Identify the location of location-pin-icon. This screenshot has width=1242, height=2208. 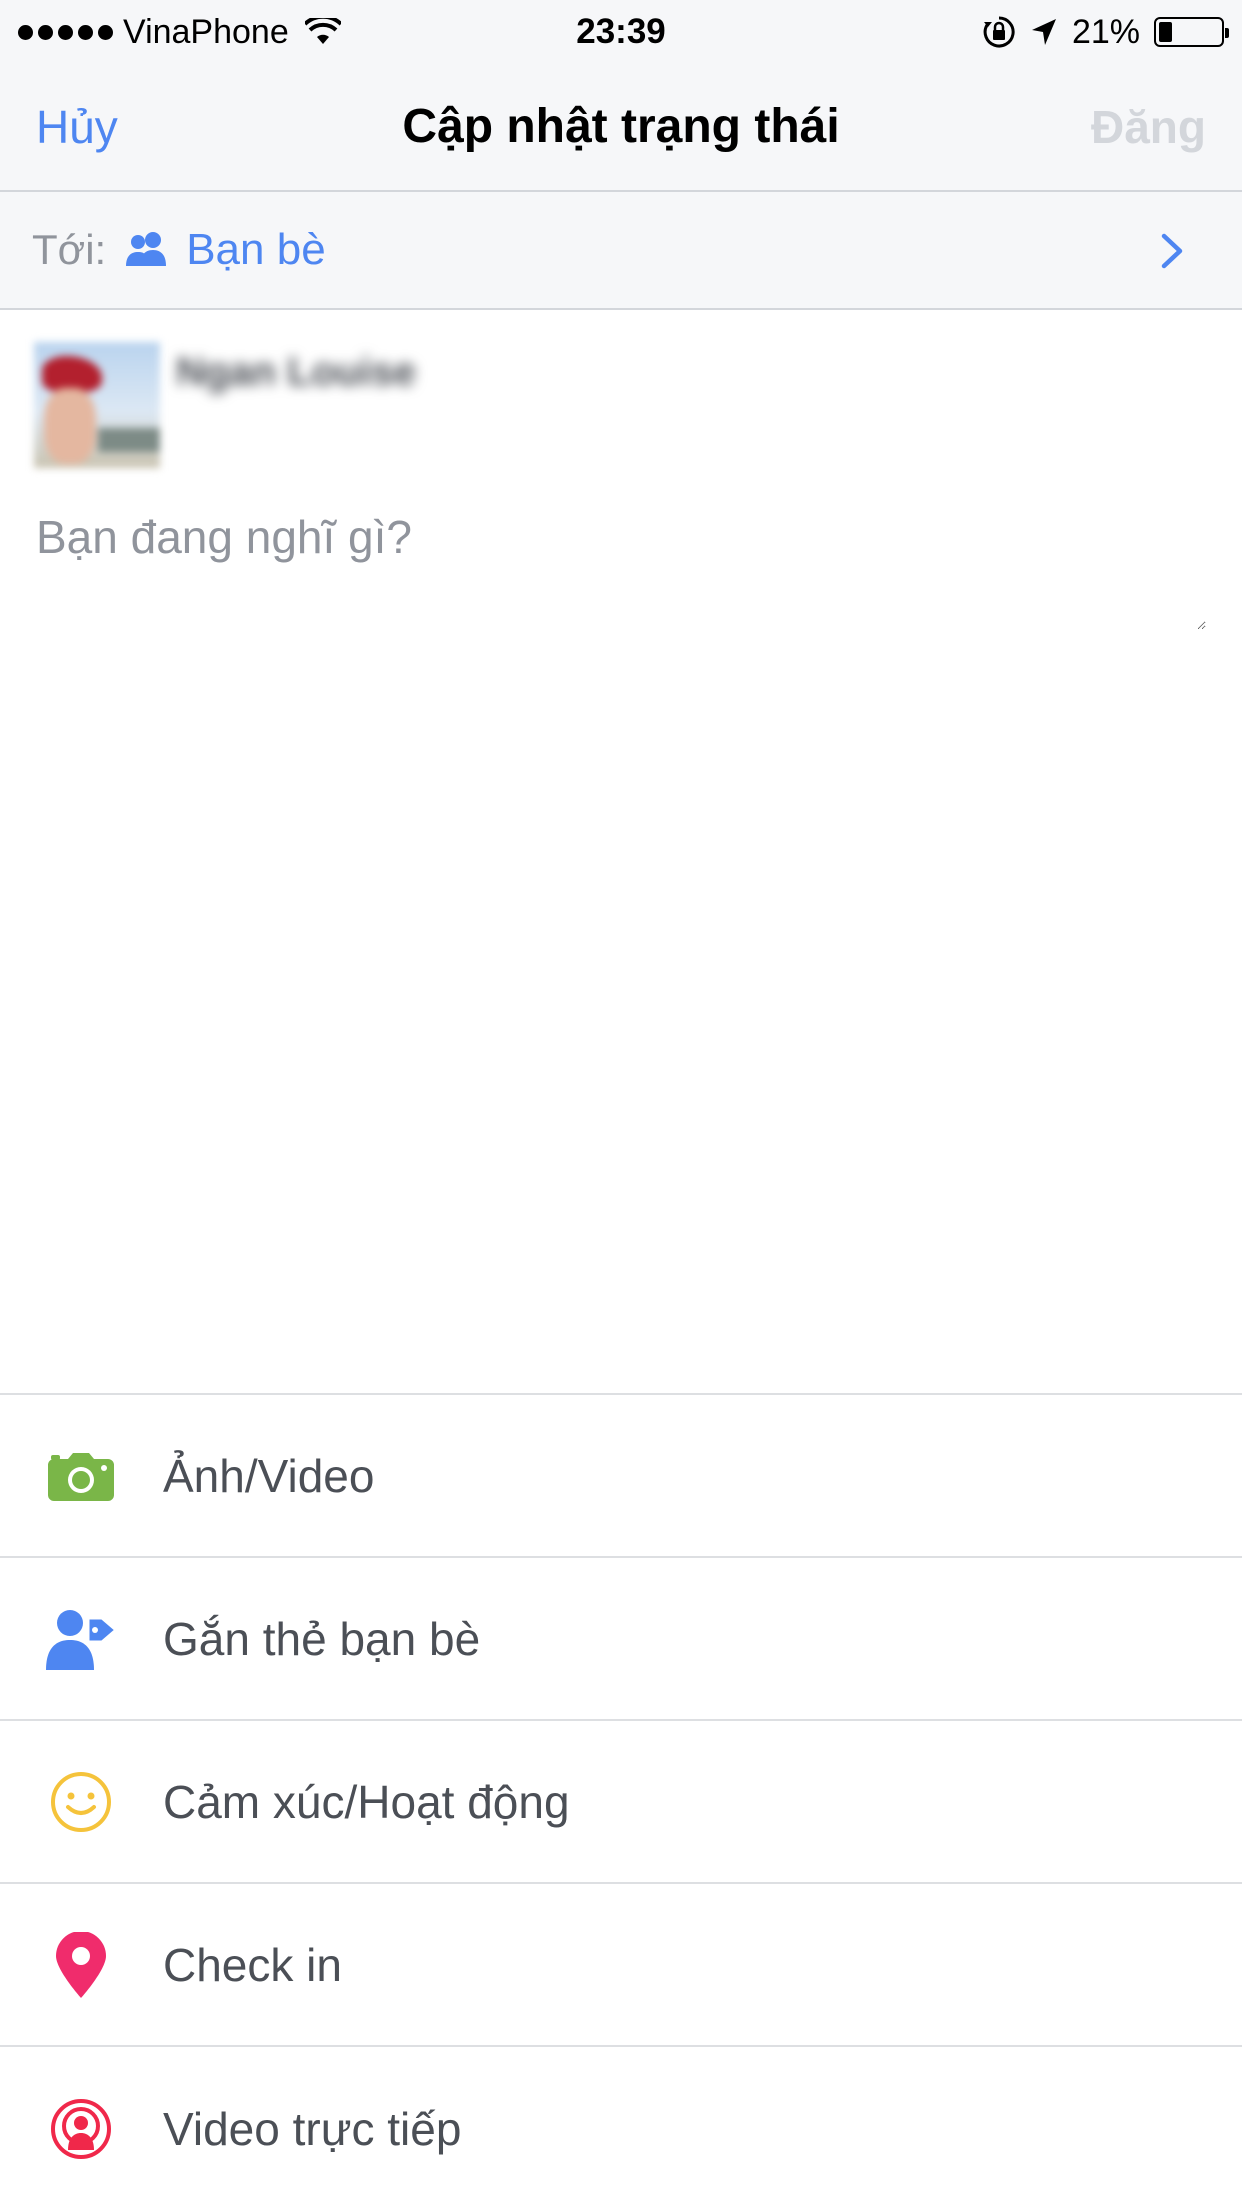
(81, 1965).